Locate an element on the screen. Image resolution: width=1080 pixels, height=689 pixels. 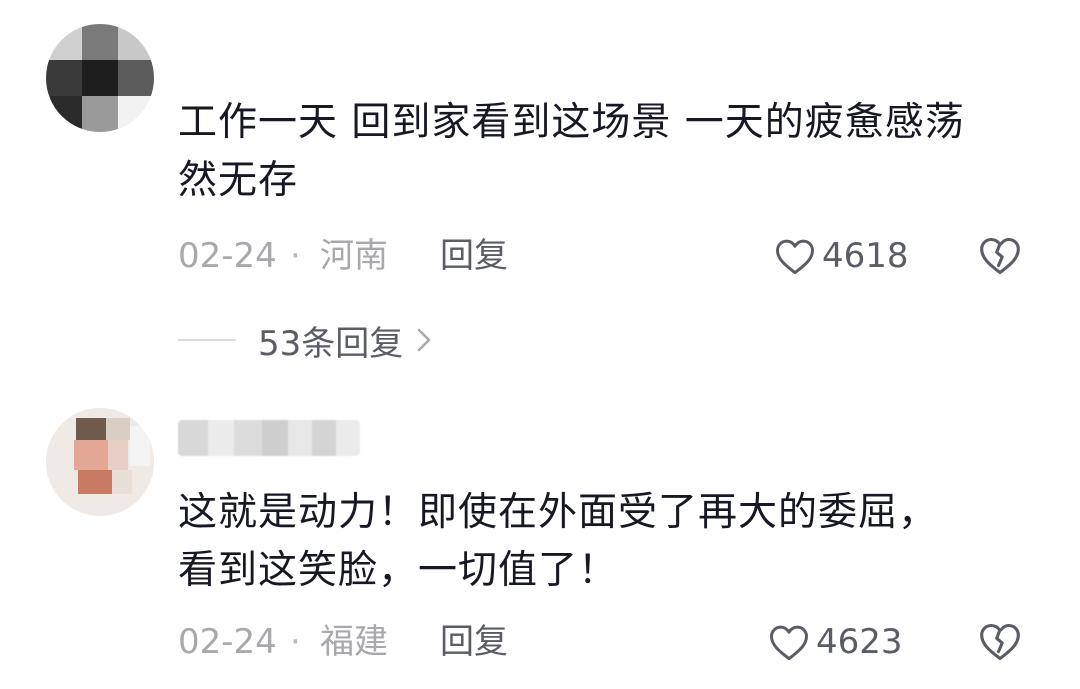
comment-meta: 02-24 · 河南 回复 4618 is located at coordinates (608, 256).